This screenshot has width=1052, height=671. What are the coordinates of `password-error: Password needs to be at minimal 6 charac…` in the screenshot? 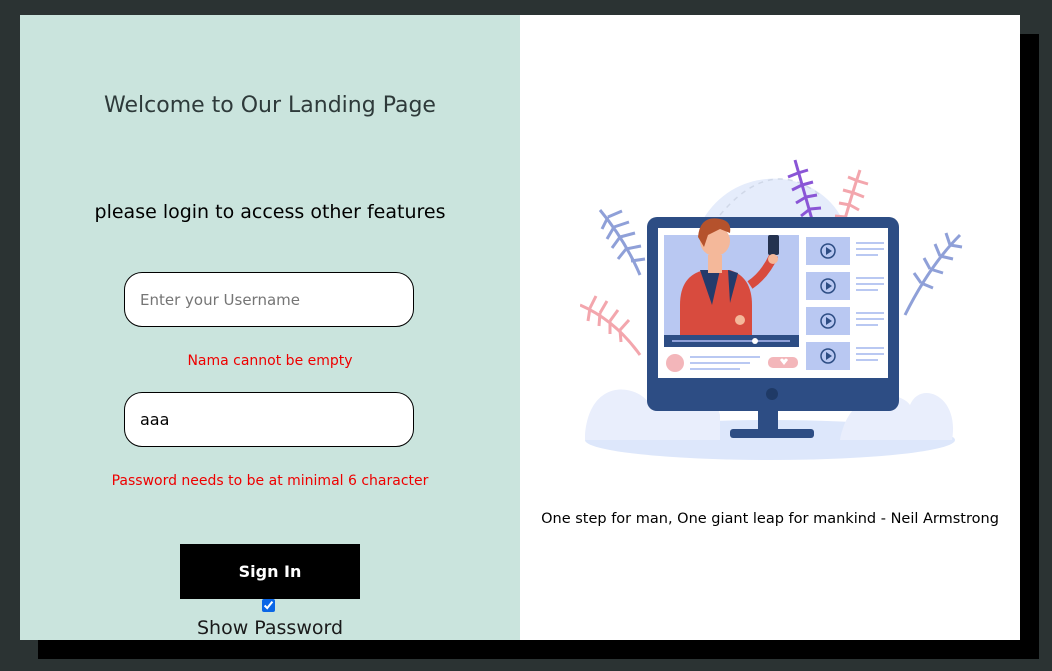 It's located at (270, 481).